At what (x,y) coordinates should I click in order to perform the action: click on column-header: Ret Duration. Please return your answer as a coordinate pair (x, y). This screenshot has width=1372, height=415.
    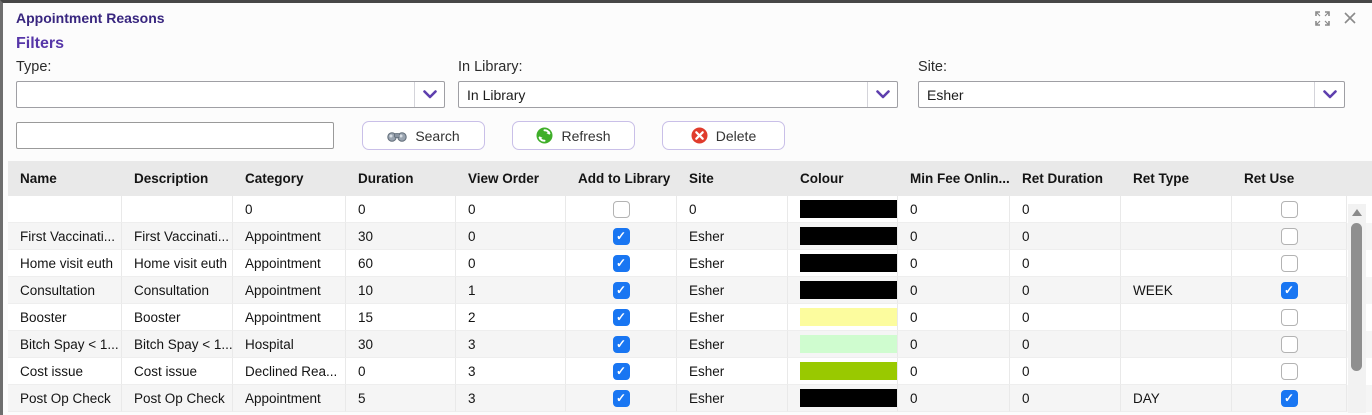
    Looking at the image, I should click on (1065, 178).